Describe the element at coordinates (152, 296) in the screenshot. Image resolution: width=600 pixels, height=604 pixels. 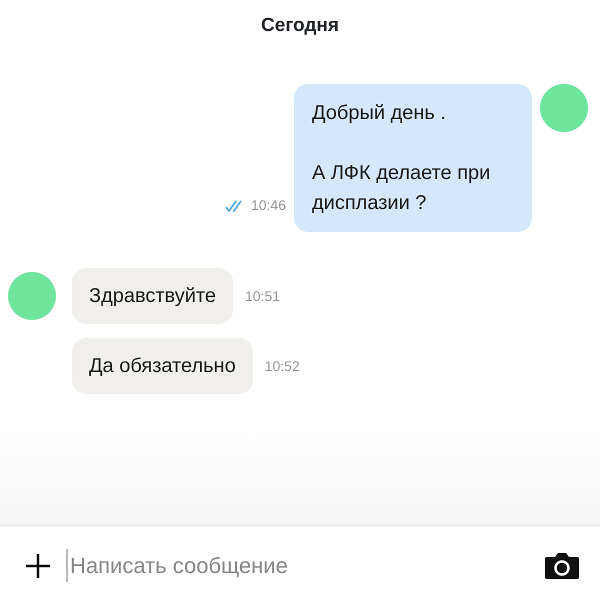
I see `message-bubble: Здравствуйте` at that location.